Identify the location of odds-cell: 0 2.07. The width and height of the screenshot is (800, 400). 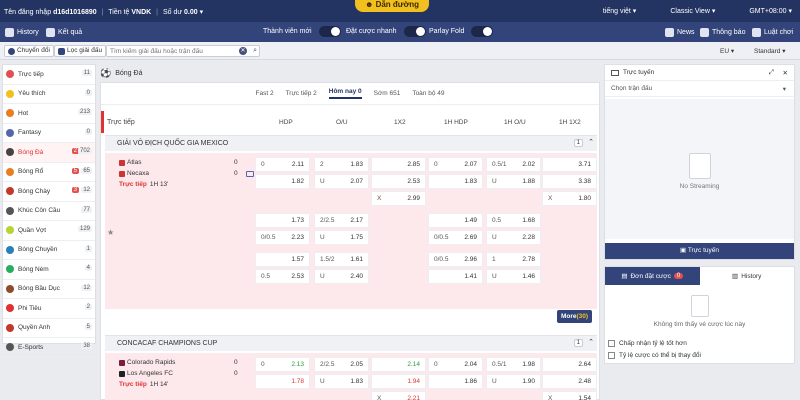
(455, 164).